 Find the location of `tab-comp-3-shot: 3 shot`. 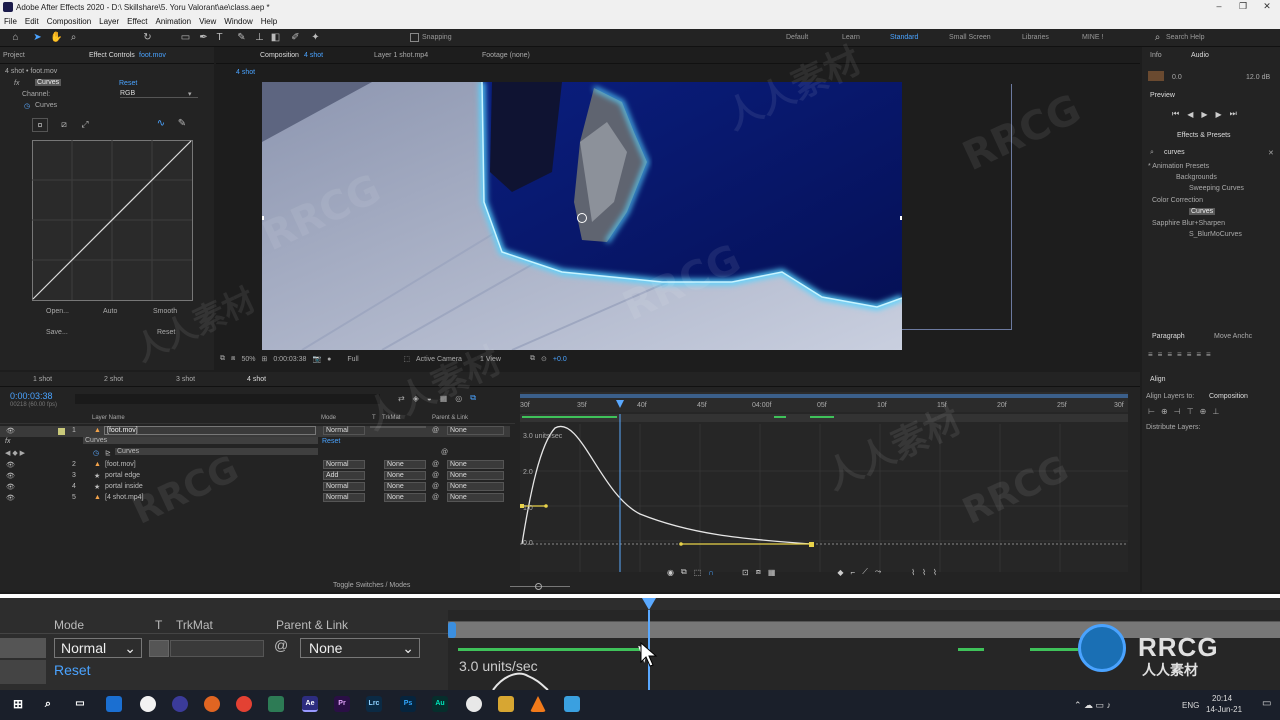

tab-comp-3-shot: 3 shot is located at coordinates (185, 379).